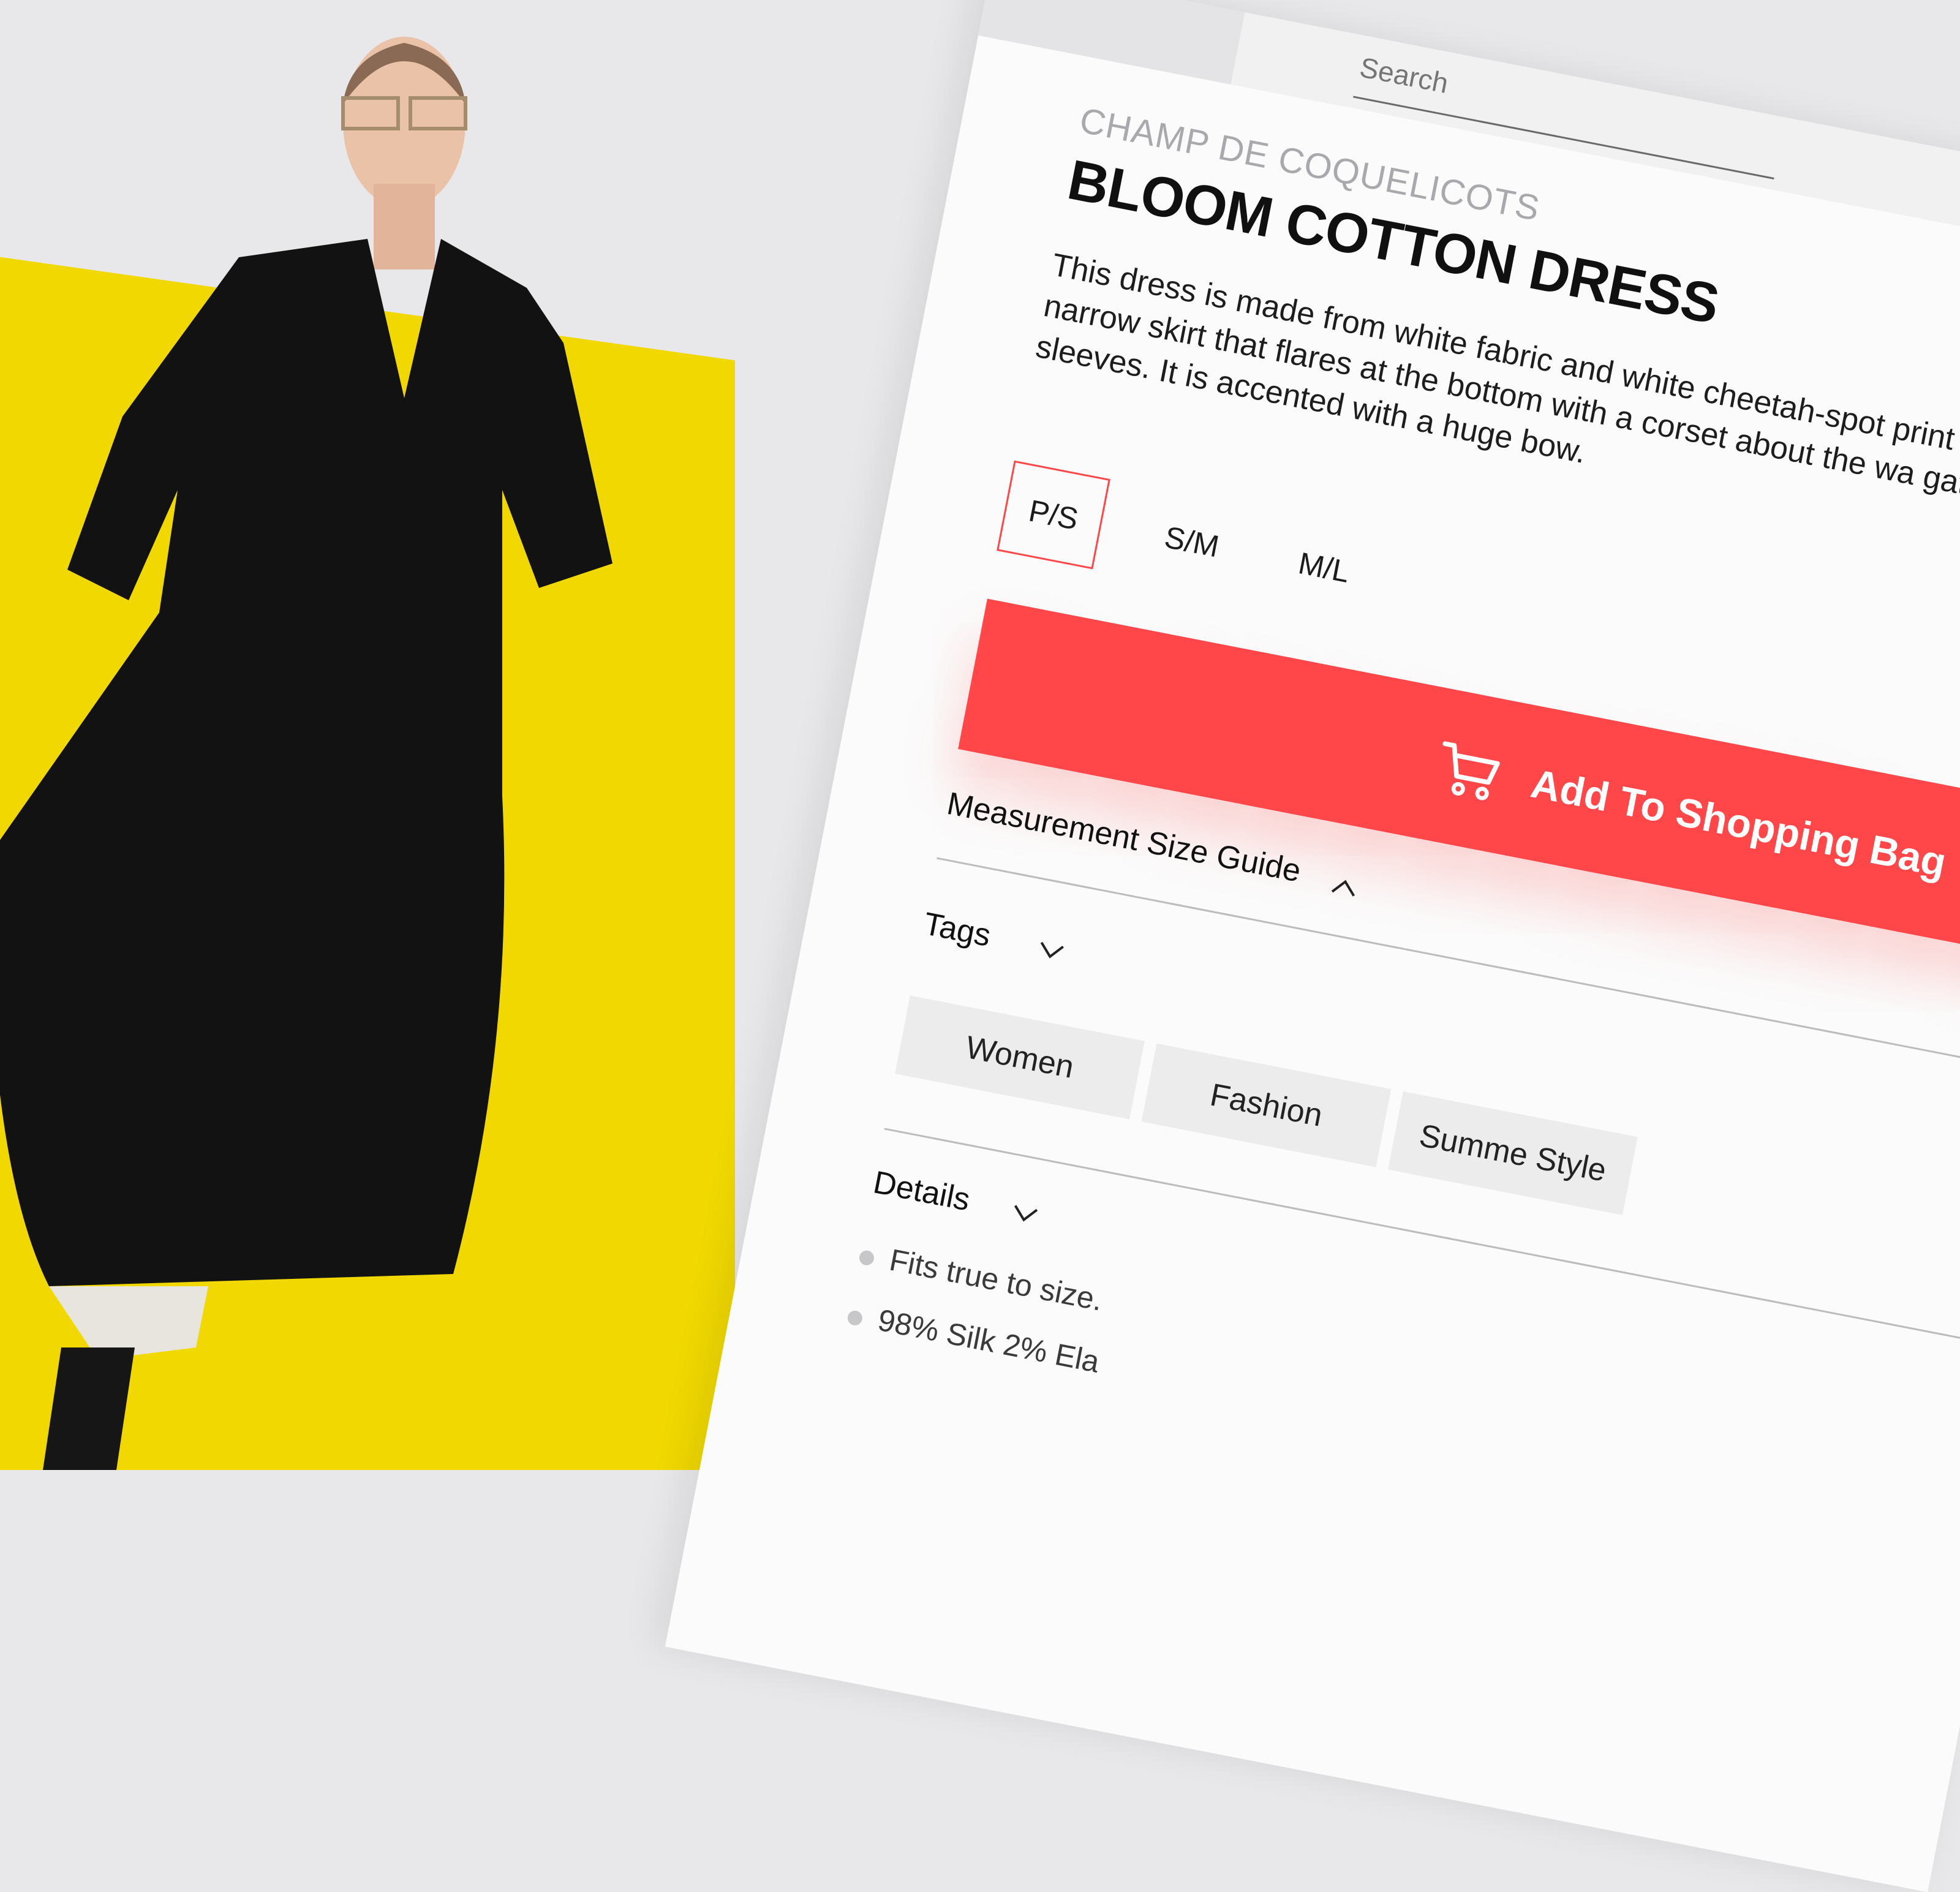 This screenshot has height=1892, width=1960. Describe the element at coordinates (1112, 42) in the screenshot. I see `top-bar-segment` at that location.